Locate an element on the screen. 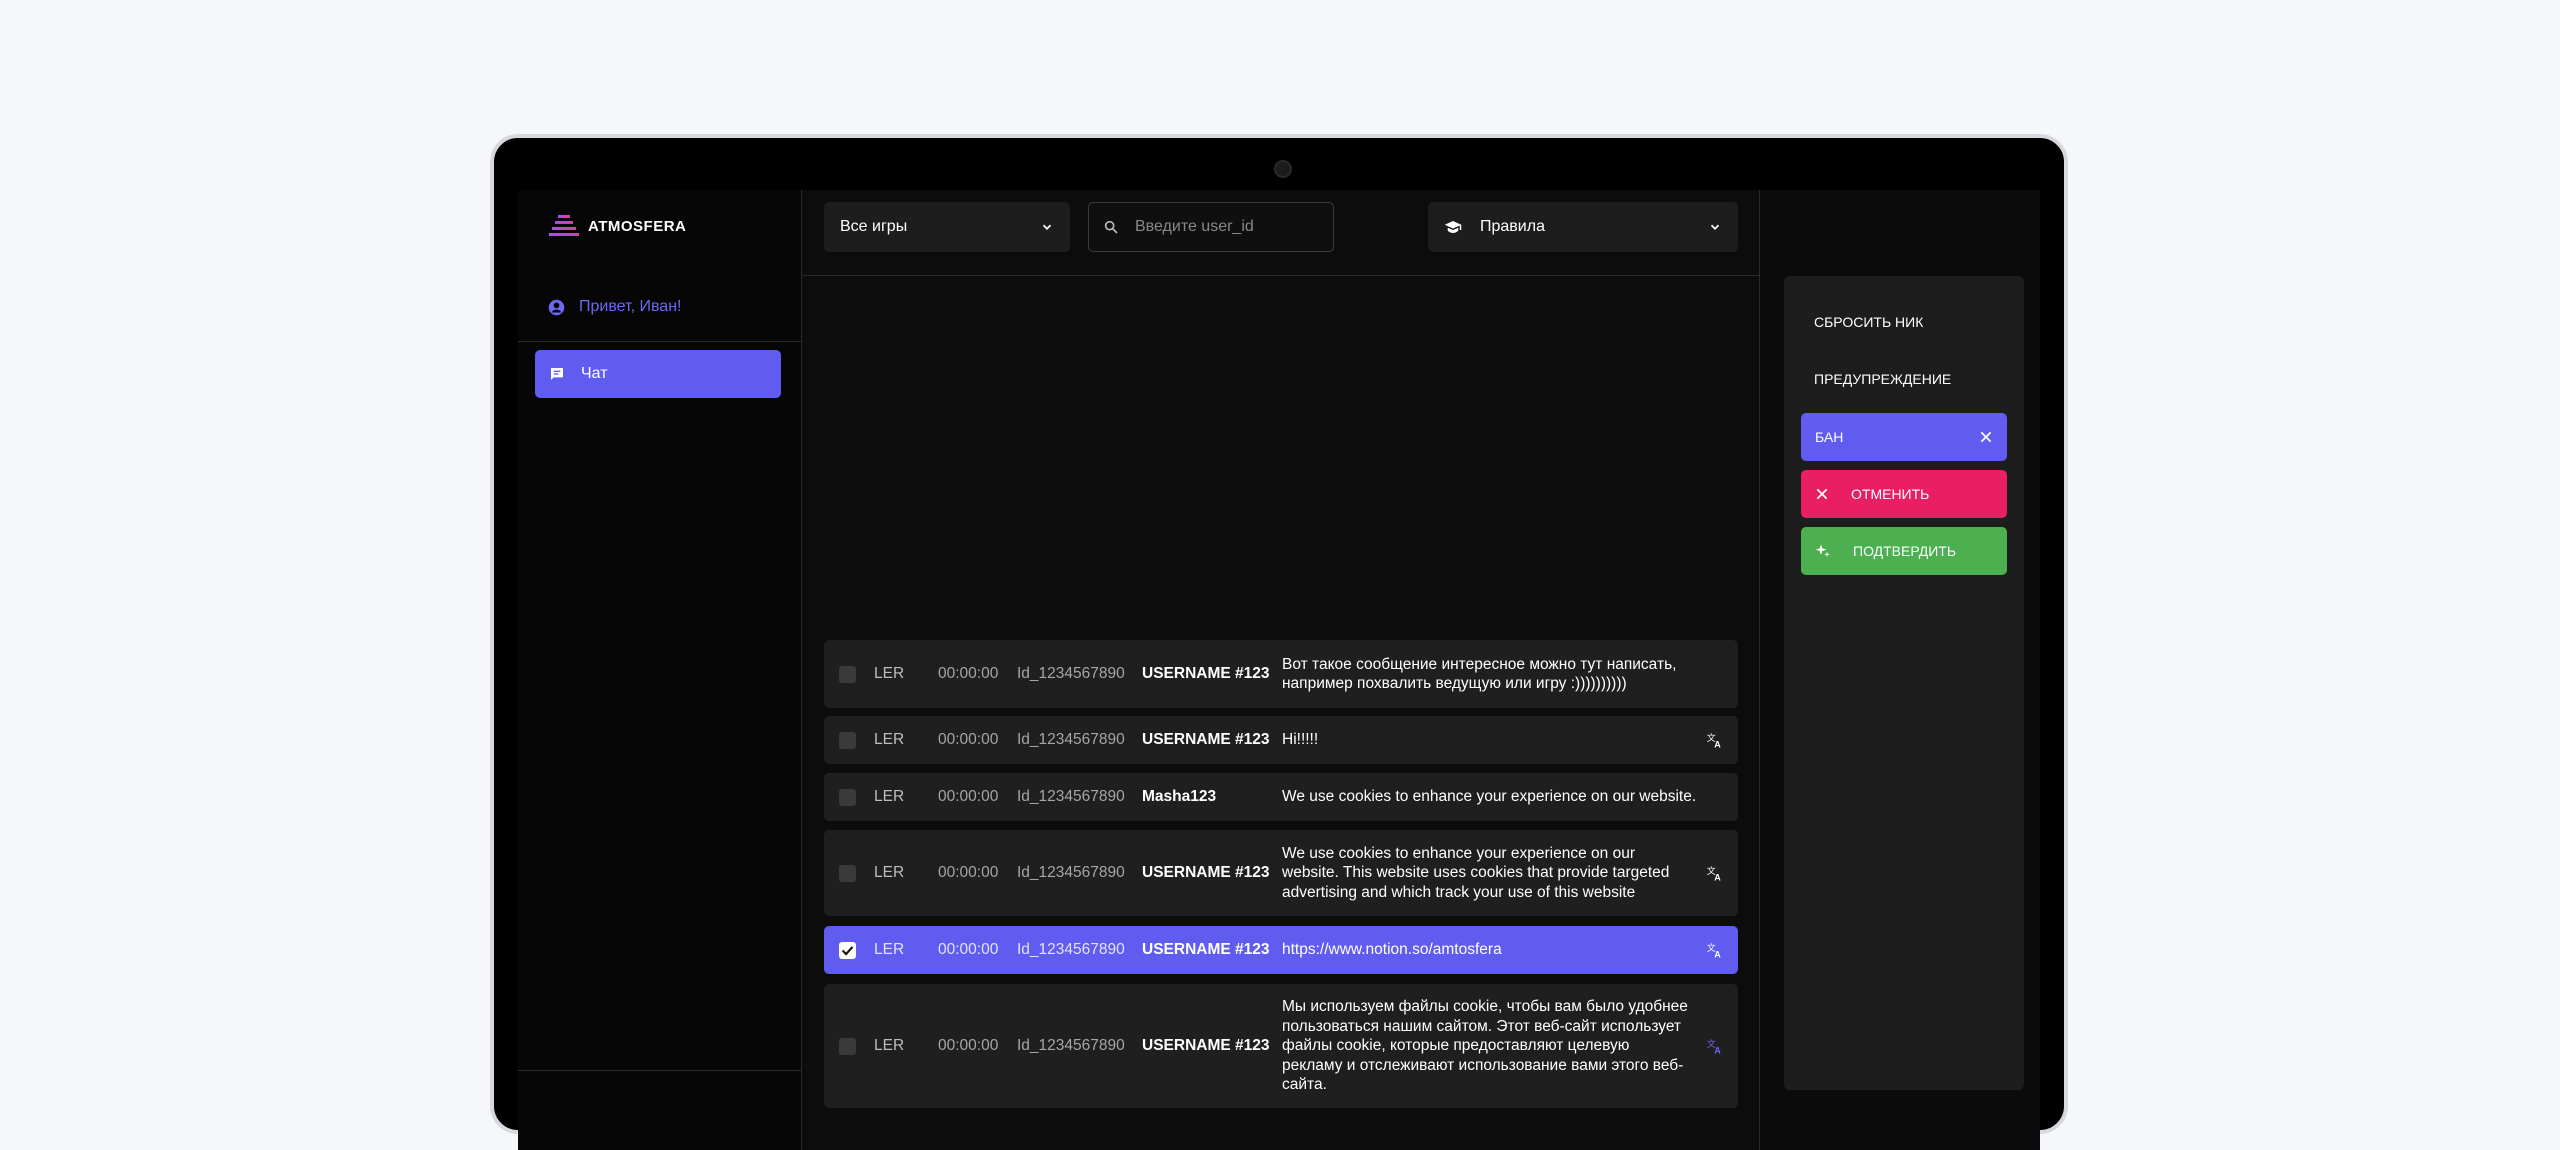 Image resolution: width=2560 pixels, height=1150 pixels. logo-text: ATMOSFERA is located at coordinates (637, 226).